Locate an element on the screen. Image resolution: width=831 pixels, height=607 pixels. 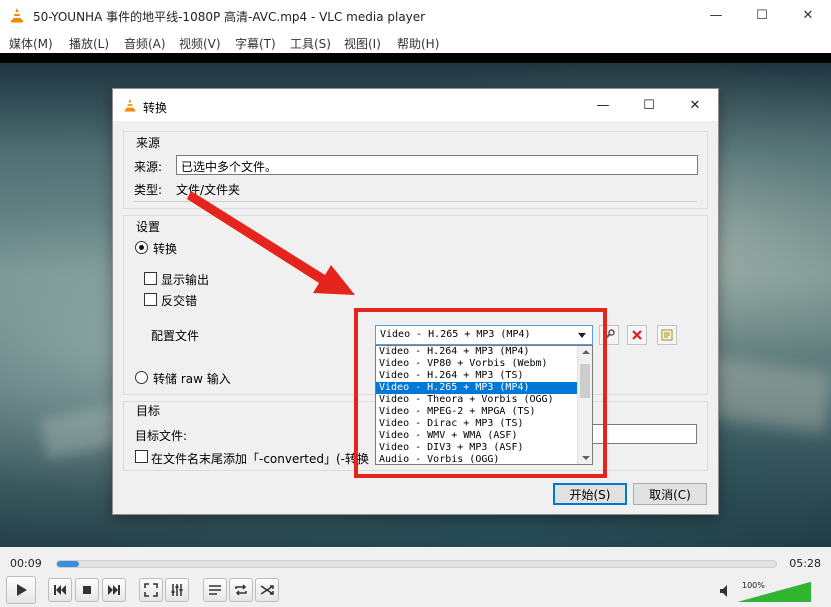
play-icon is located at coordinates (22, 590).